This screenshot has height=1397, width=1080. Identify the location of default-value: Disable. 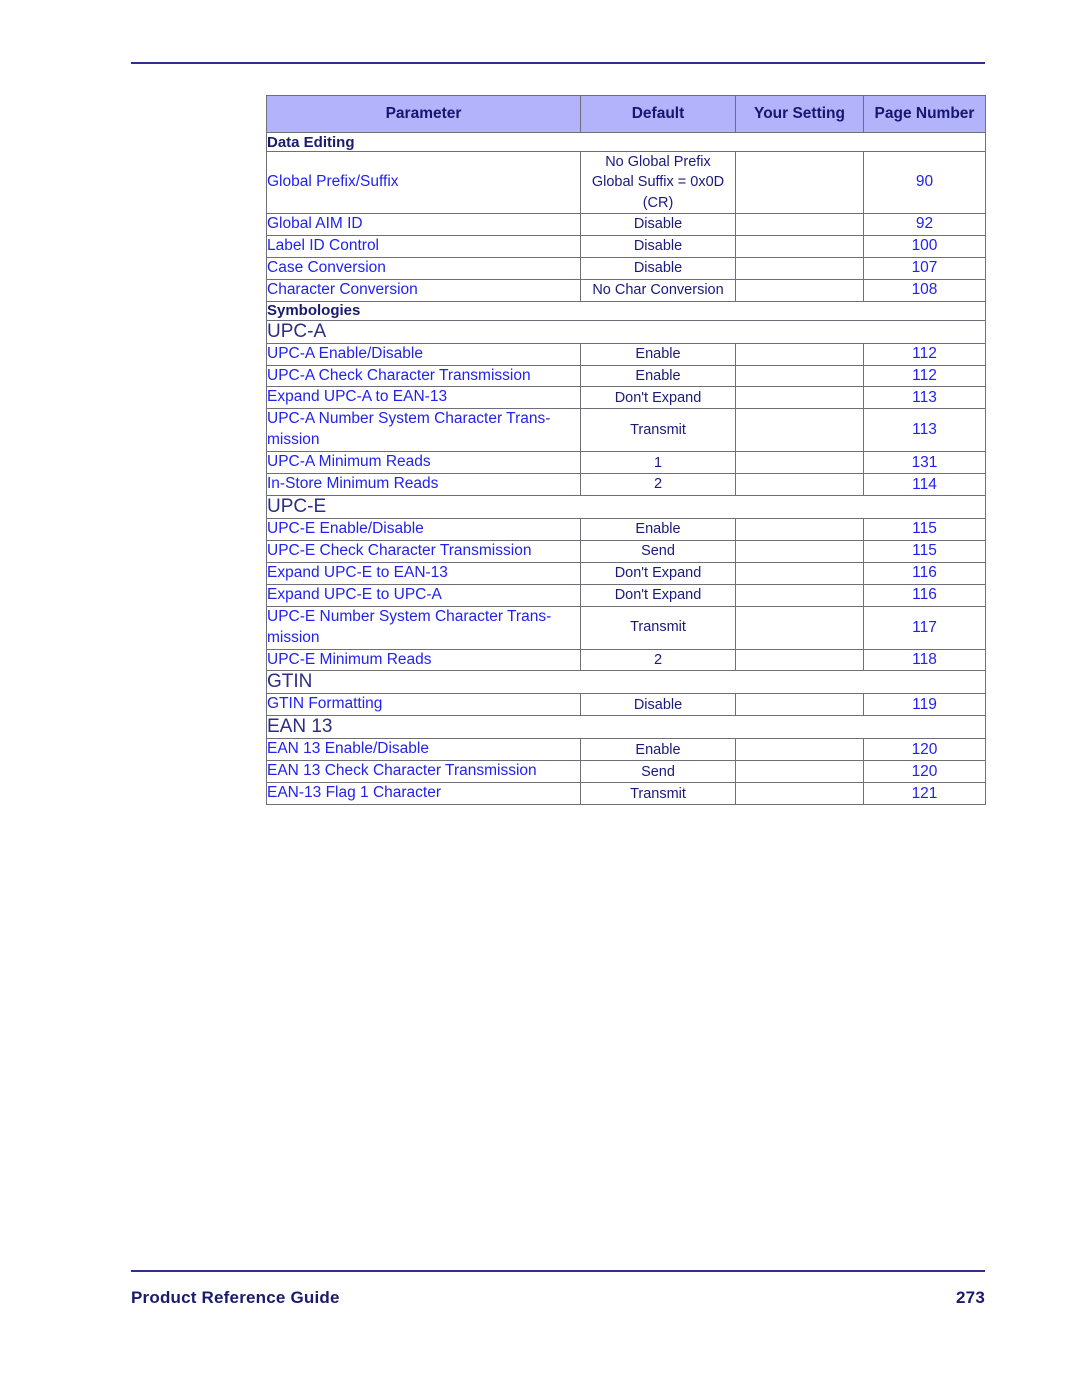
(658, 268).